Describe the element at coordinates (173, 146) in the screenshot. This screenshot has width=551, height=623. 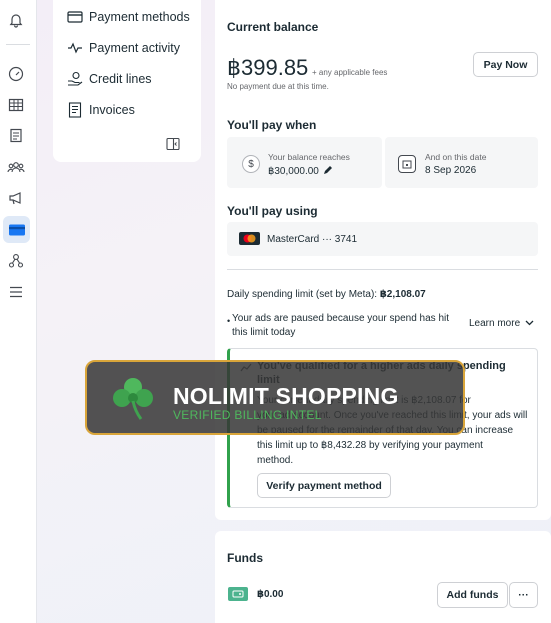
I see `collapse-panel-icon` at that location.